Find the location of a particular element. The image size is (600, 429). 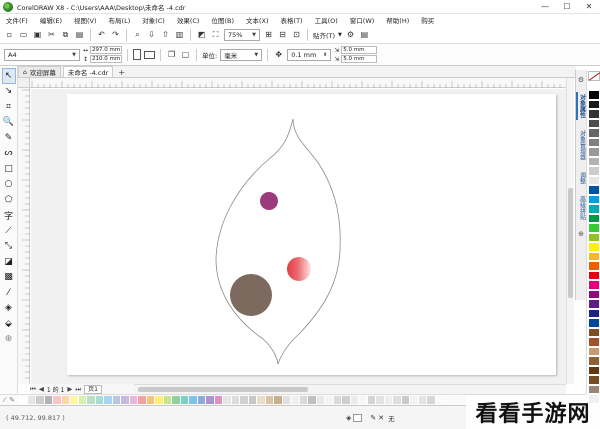

purple-circle is located at coordinates (269, 201).